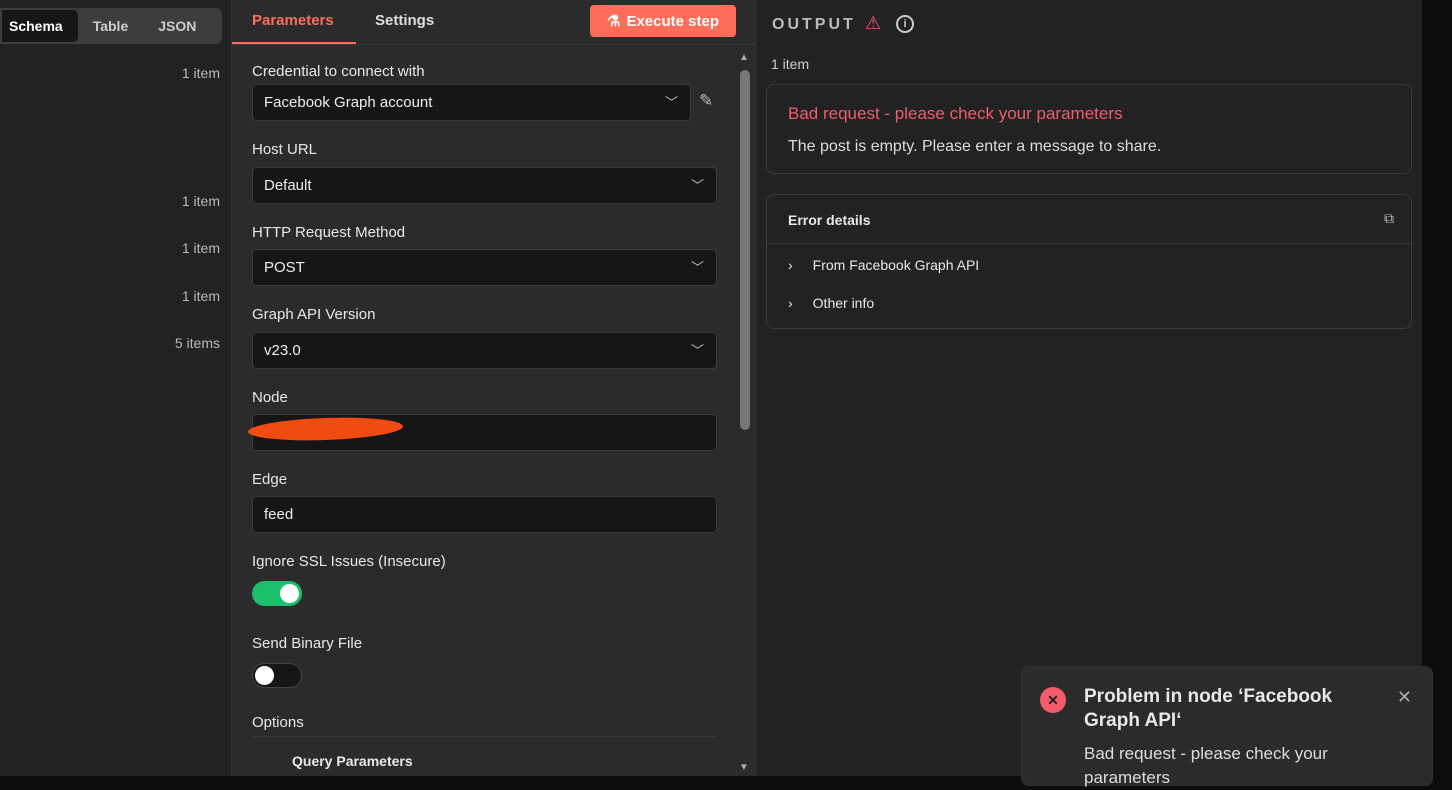 The image size is (1452, 790). I want to click on binary-label: Send Binary File, so click(307, 643).